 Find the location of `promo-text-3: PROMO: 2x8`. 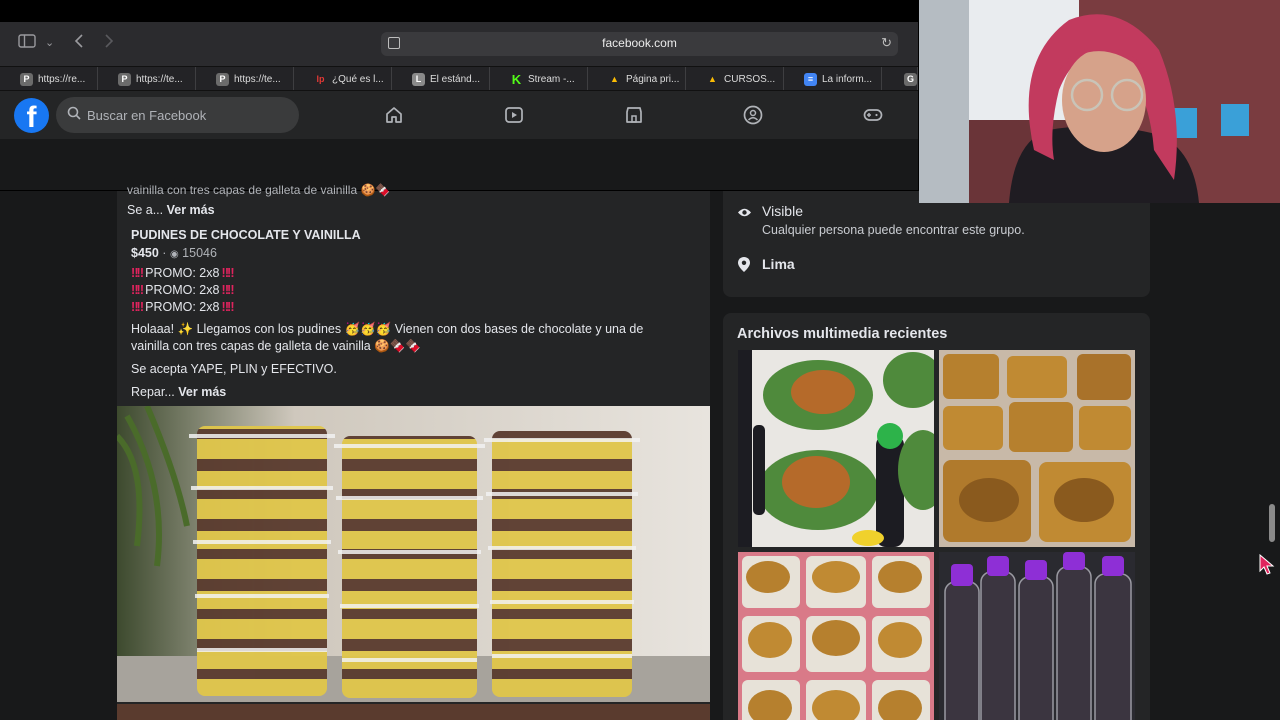

promo-text-3: PROMO: 2x8 is located at coordinates (182, 307).